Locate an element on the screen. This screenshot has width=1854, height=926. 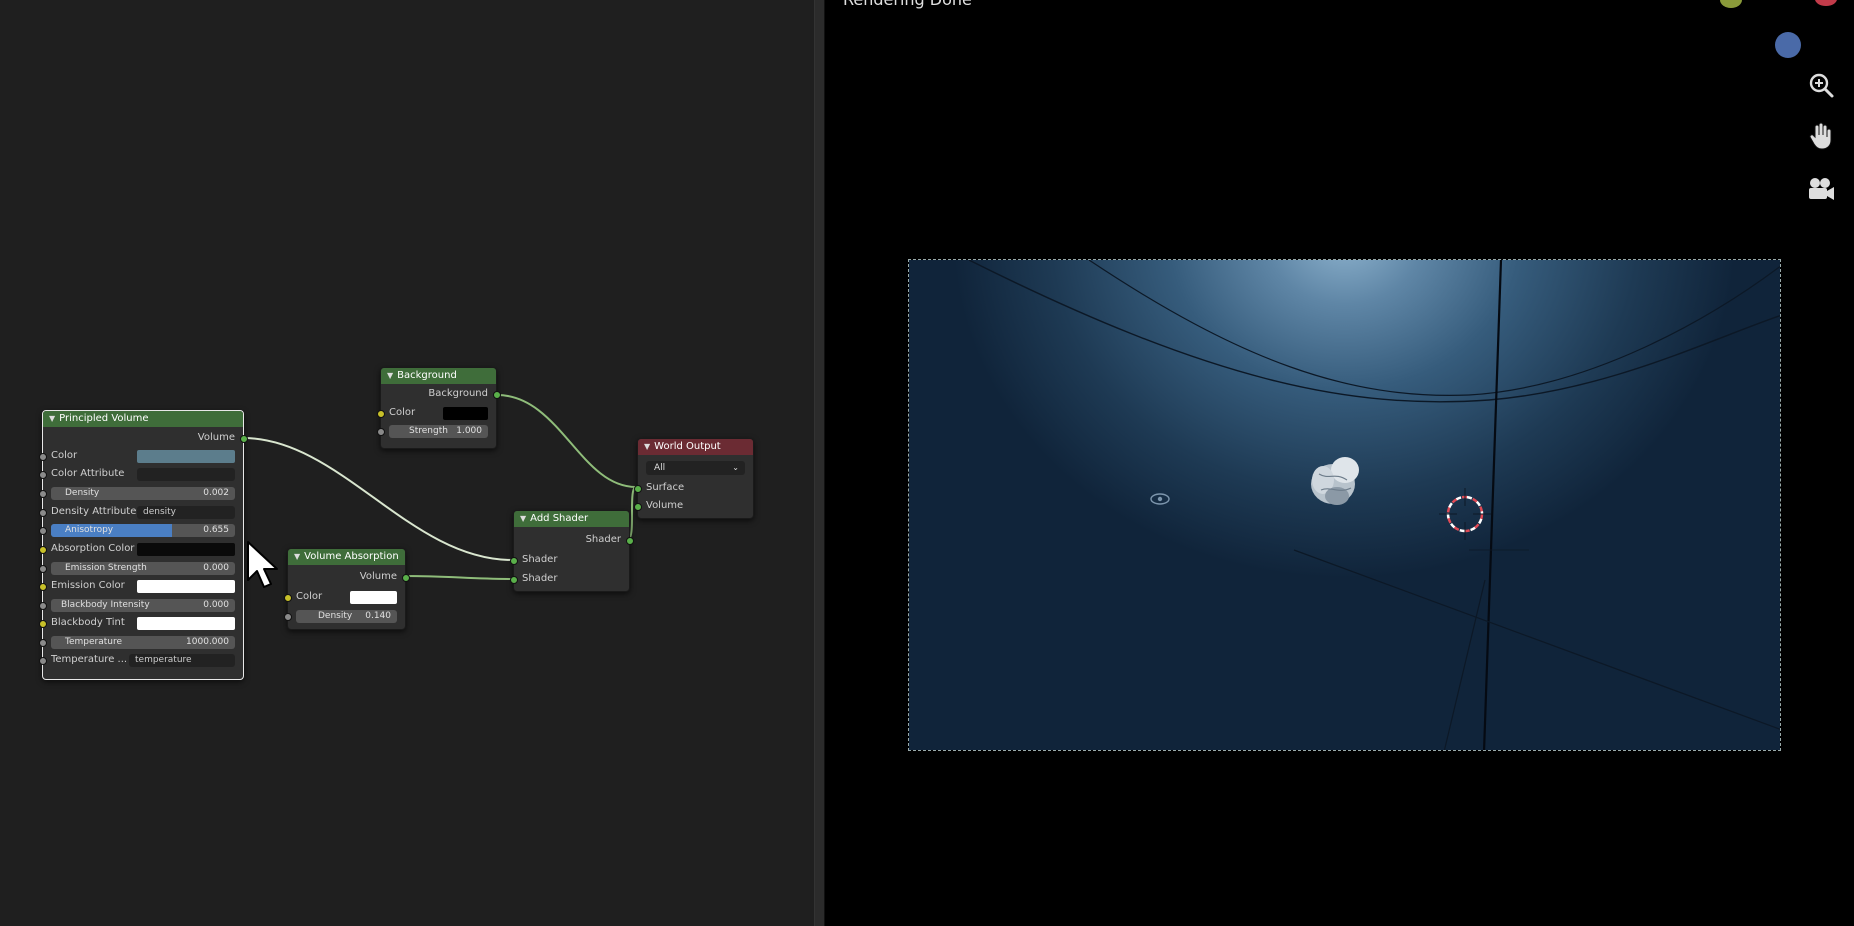
output-background-label: Background is located at coordinates (458, 393).